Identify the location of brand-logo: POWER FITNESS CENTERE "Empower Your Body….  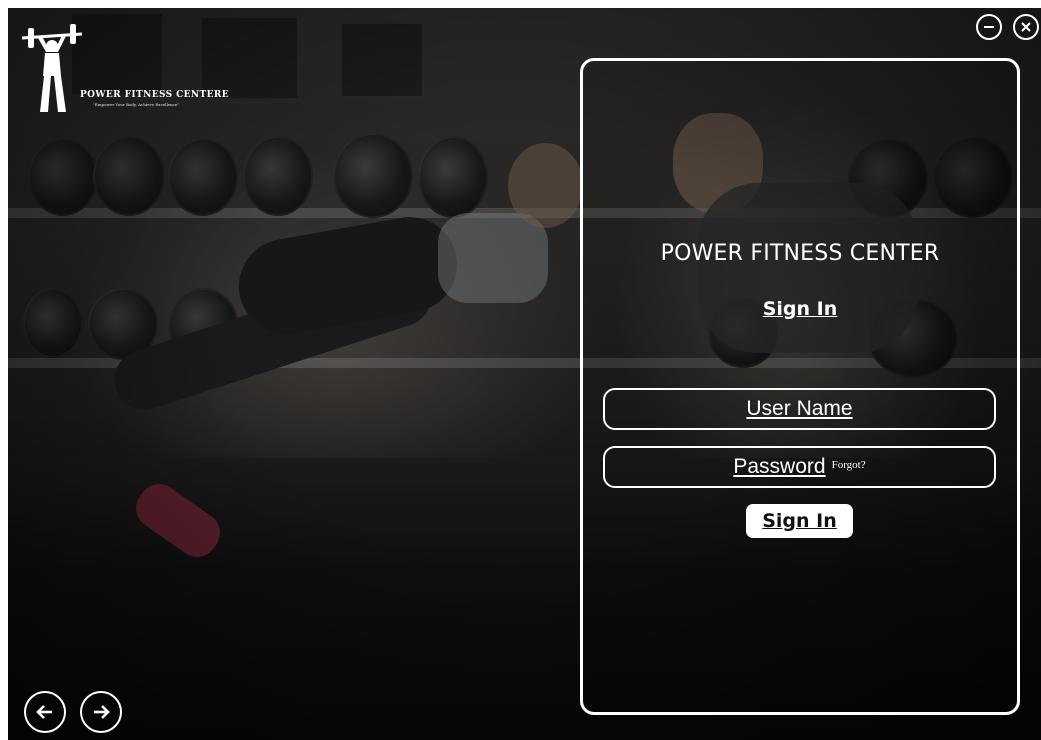
(123, 70).